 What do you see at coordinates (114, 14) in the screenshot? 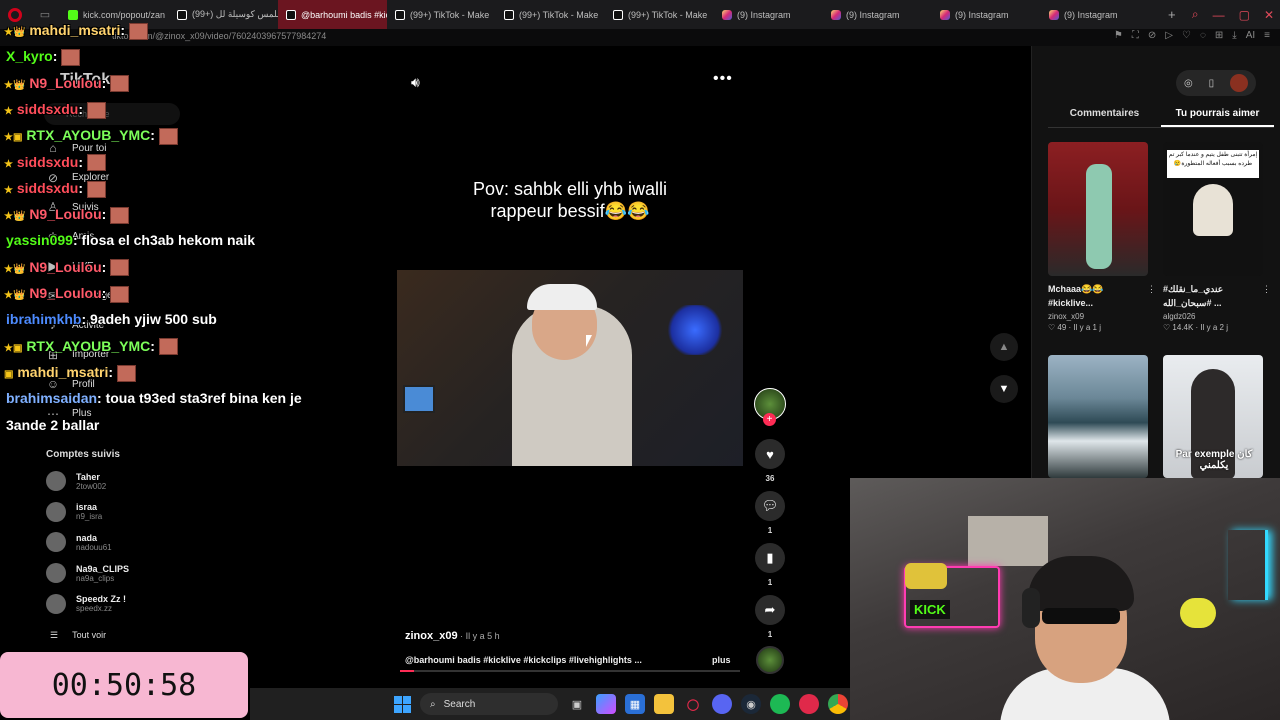
I see `browser-tab: kick.com/popout/zan` at bounding box center [114, 14].